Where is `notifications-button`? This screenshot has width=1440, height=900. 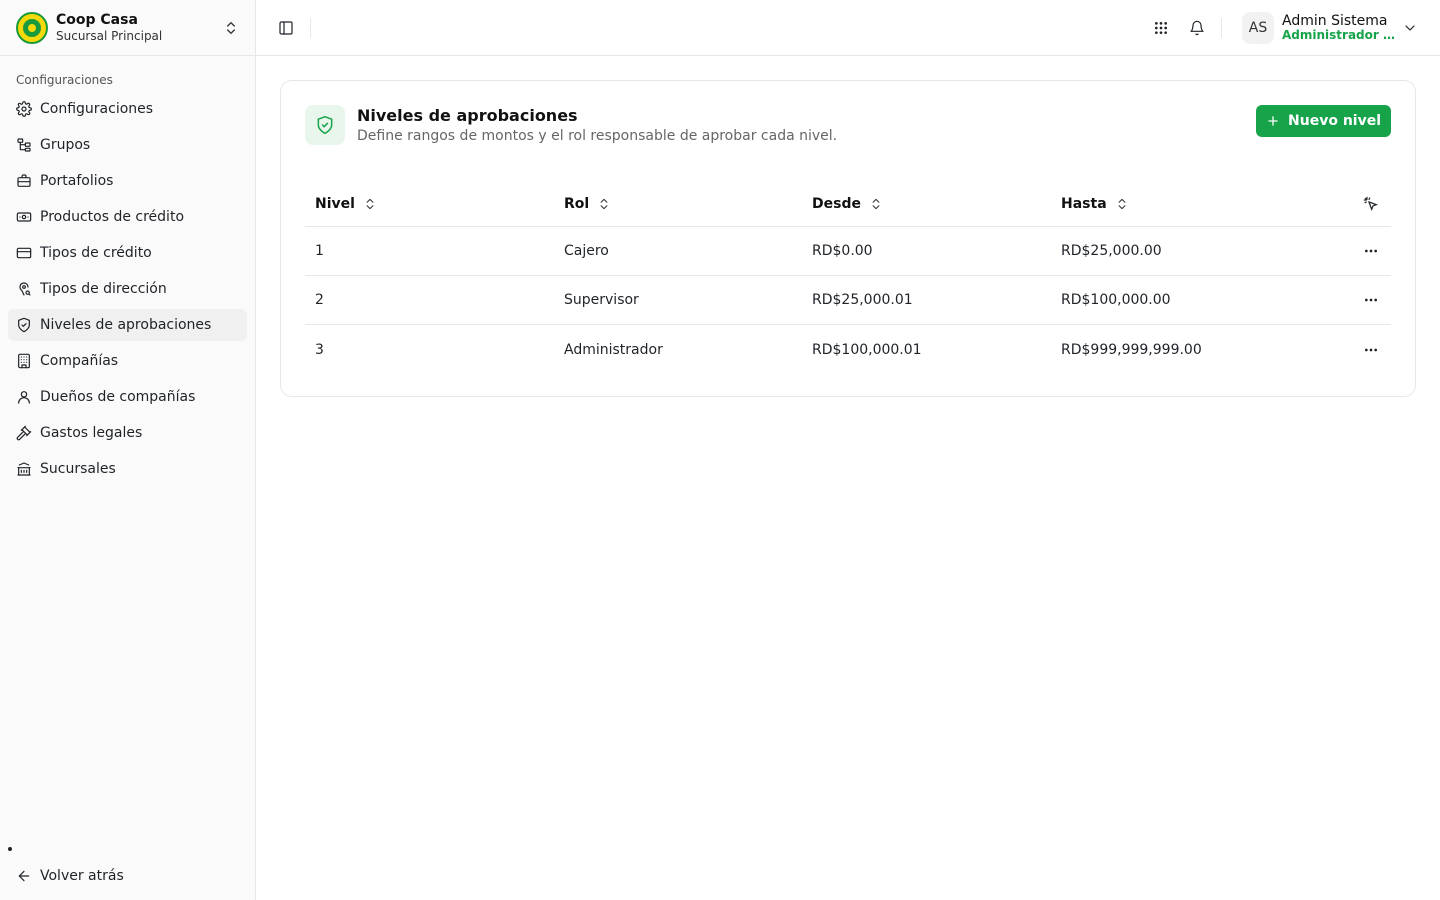 notifications-button is located at coordinates (1197, 28).